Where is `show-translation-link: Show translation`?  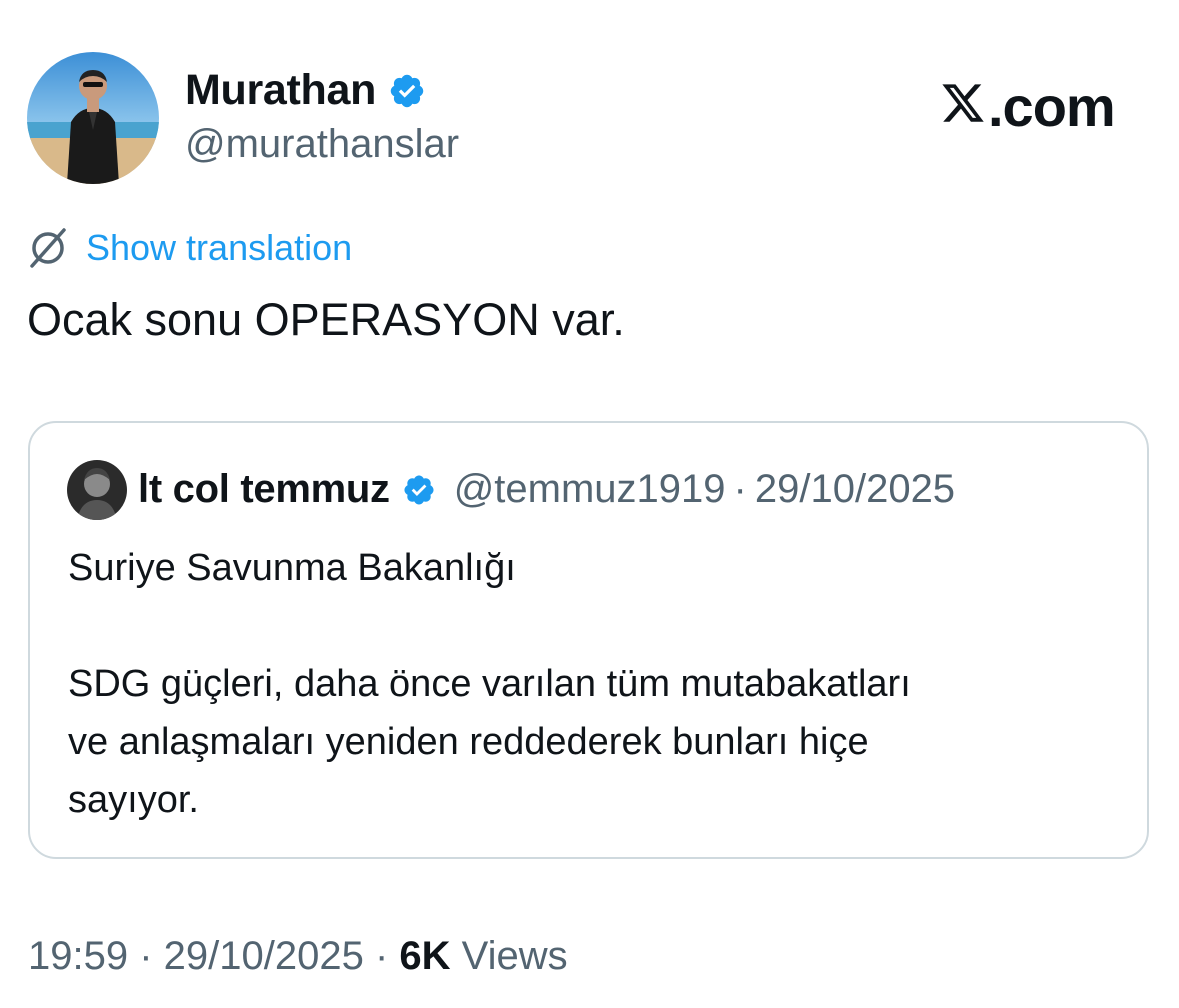
show-translation-link: Show translation is located at coordinates (219, 248).